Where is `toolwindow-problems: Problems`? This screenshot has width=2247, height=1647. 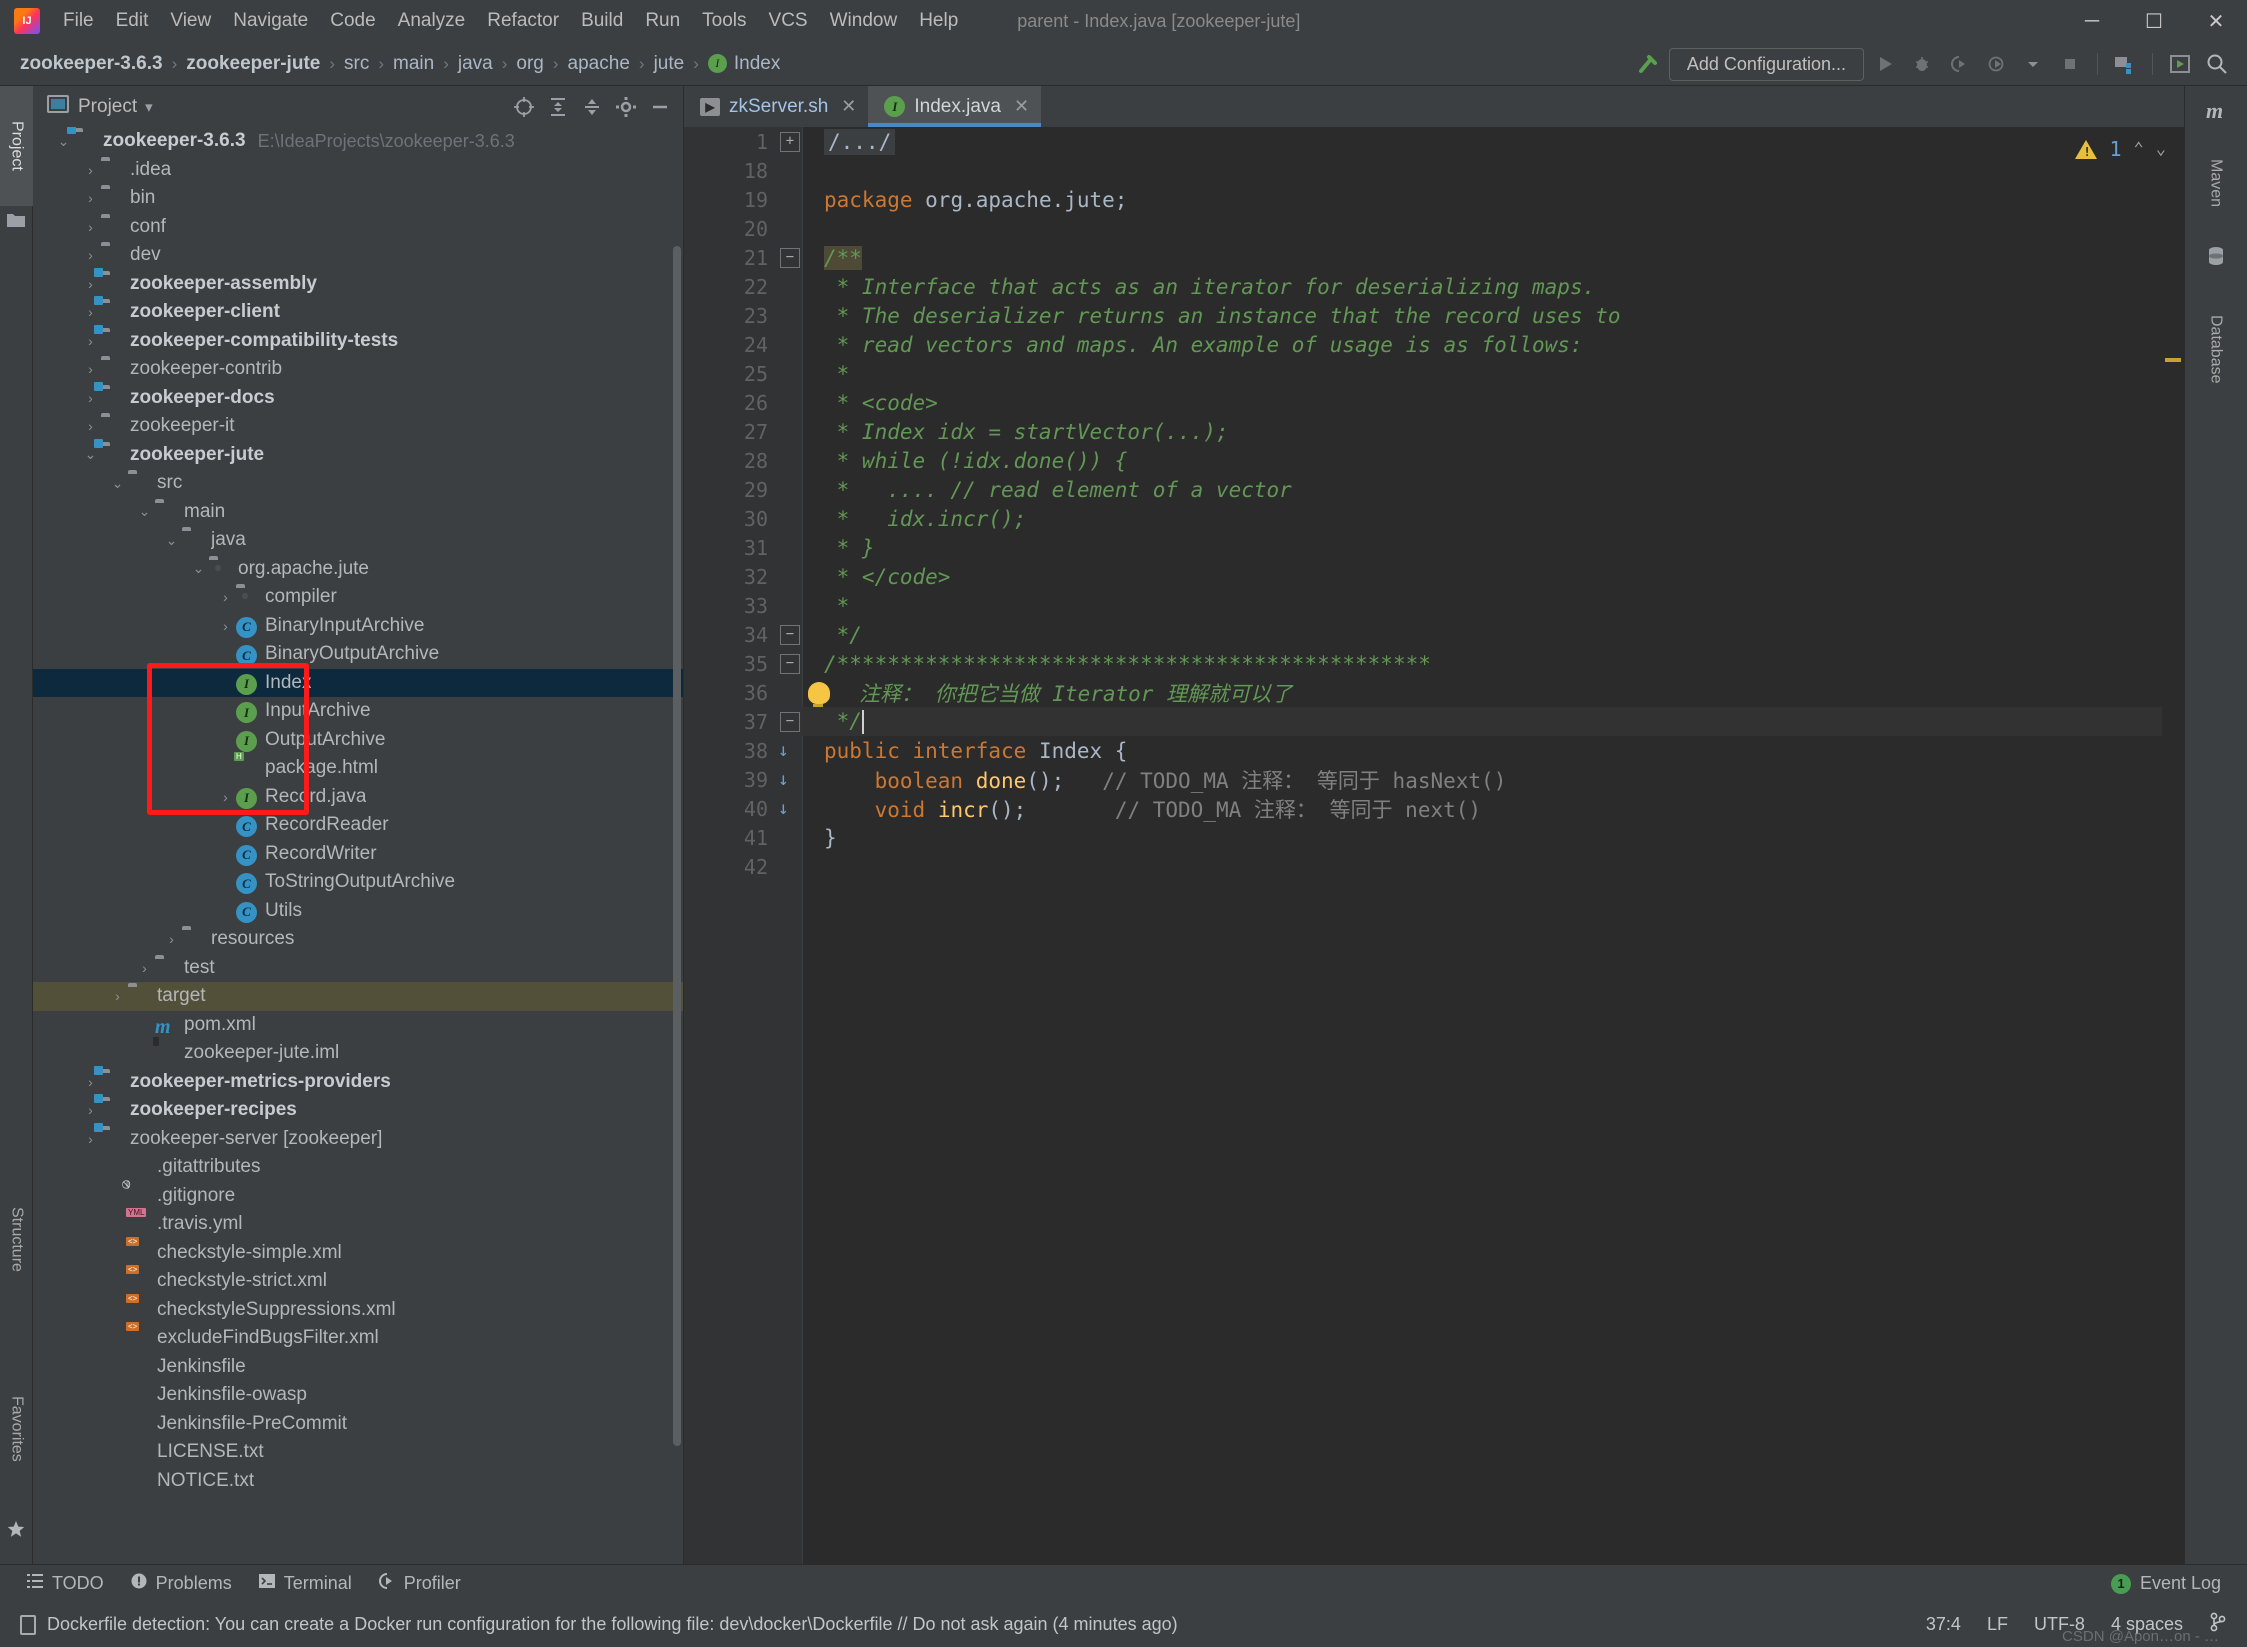 toolwindow-problems: Problems is located at coordinates (181, 1583).